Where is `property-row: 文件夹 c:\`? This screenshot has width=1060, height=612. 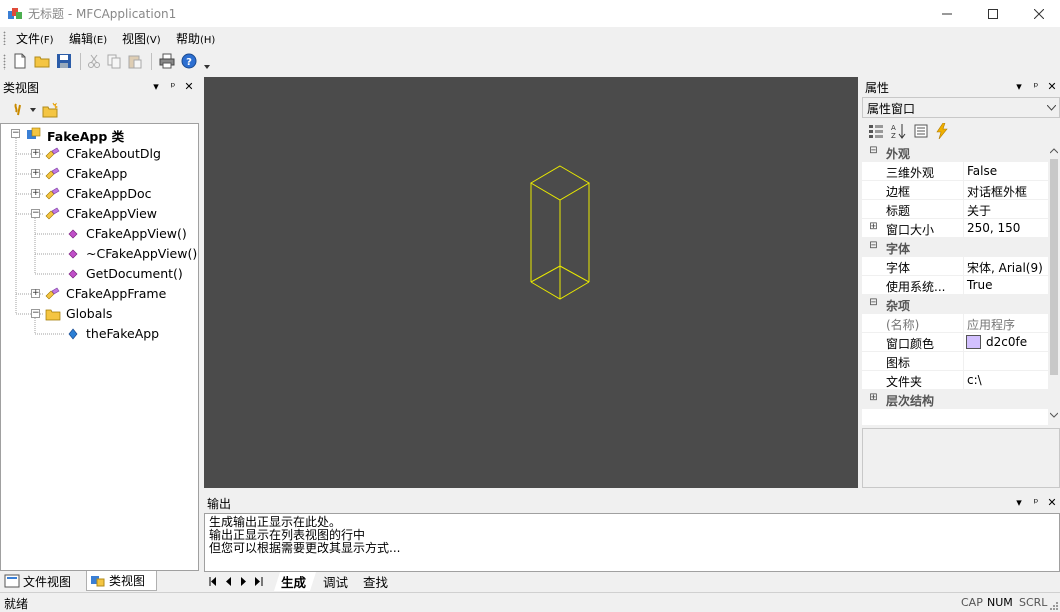 property-row: 文件夹 c:\ is located at coordinates (955, 380).